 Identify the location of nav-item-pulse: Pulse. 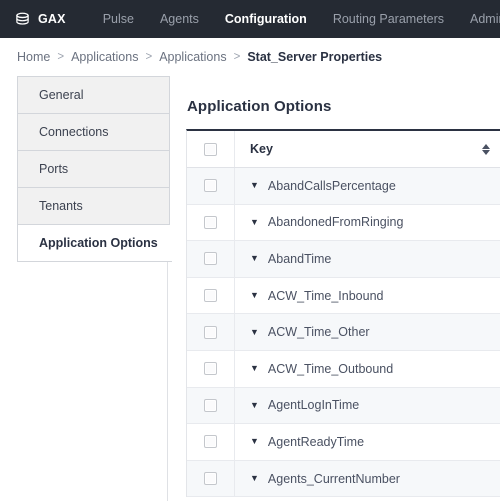
(118, 19).